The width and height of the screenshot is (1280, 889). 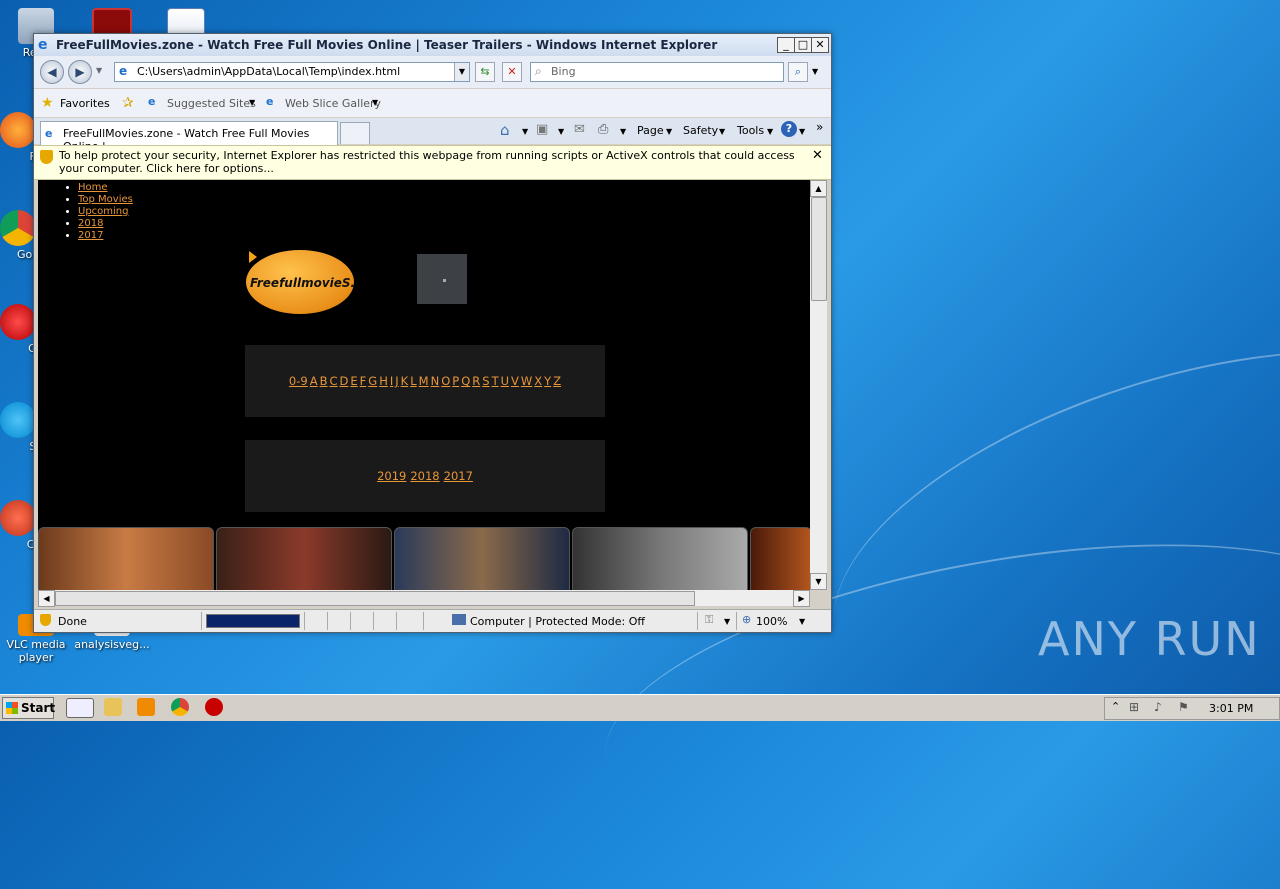 What do you see at coordinates (90, 223) in the screenshot?
I see `nav-link-2018: 2018` at bounding box center [90, 223].